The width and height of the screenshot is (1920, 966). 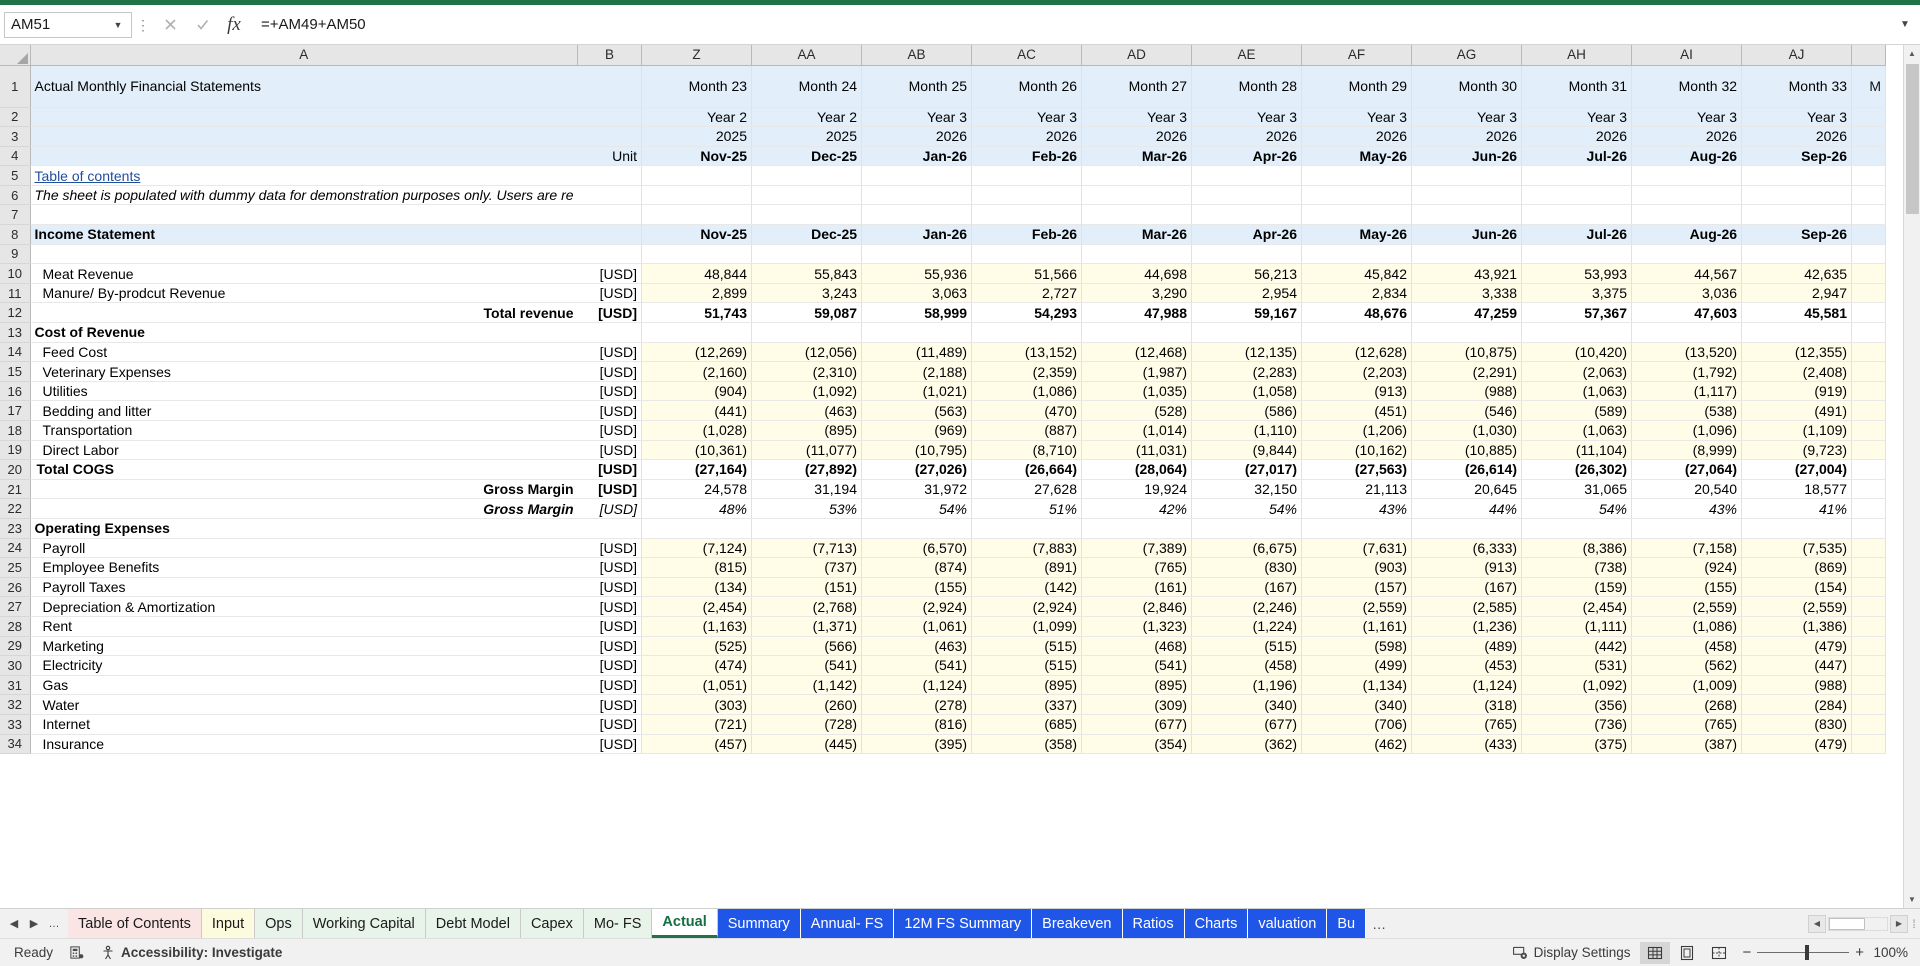 What do you see at coordinates (697, 665) in the screenshot?
I see `value-r30-Nov-25: (474)` at bounding box center [697, 665].